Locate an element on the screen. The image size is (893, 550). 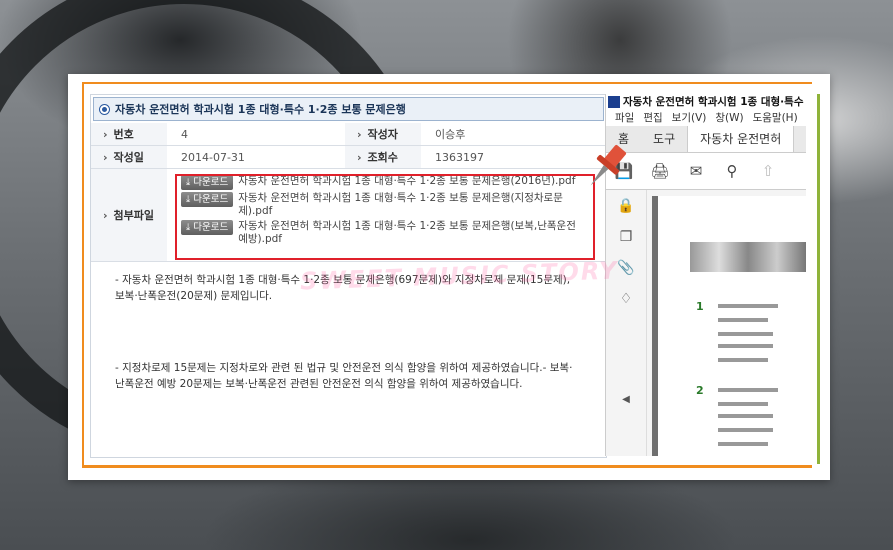
pdf-toolbar: 💾 🖨 ✉ ⚲ ⇧ is located at coordinates (706, 171).